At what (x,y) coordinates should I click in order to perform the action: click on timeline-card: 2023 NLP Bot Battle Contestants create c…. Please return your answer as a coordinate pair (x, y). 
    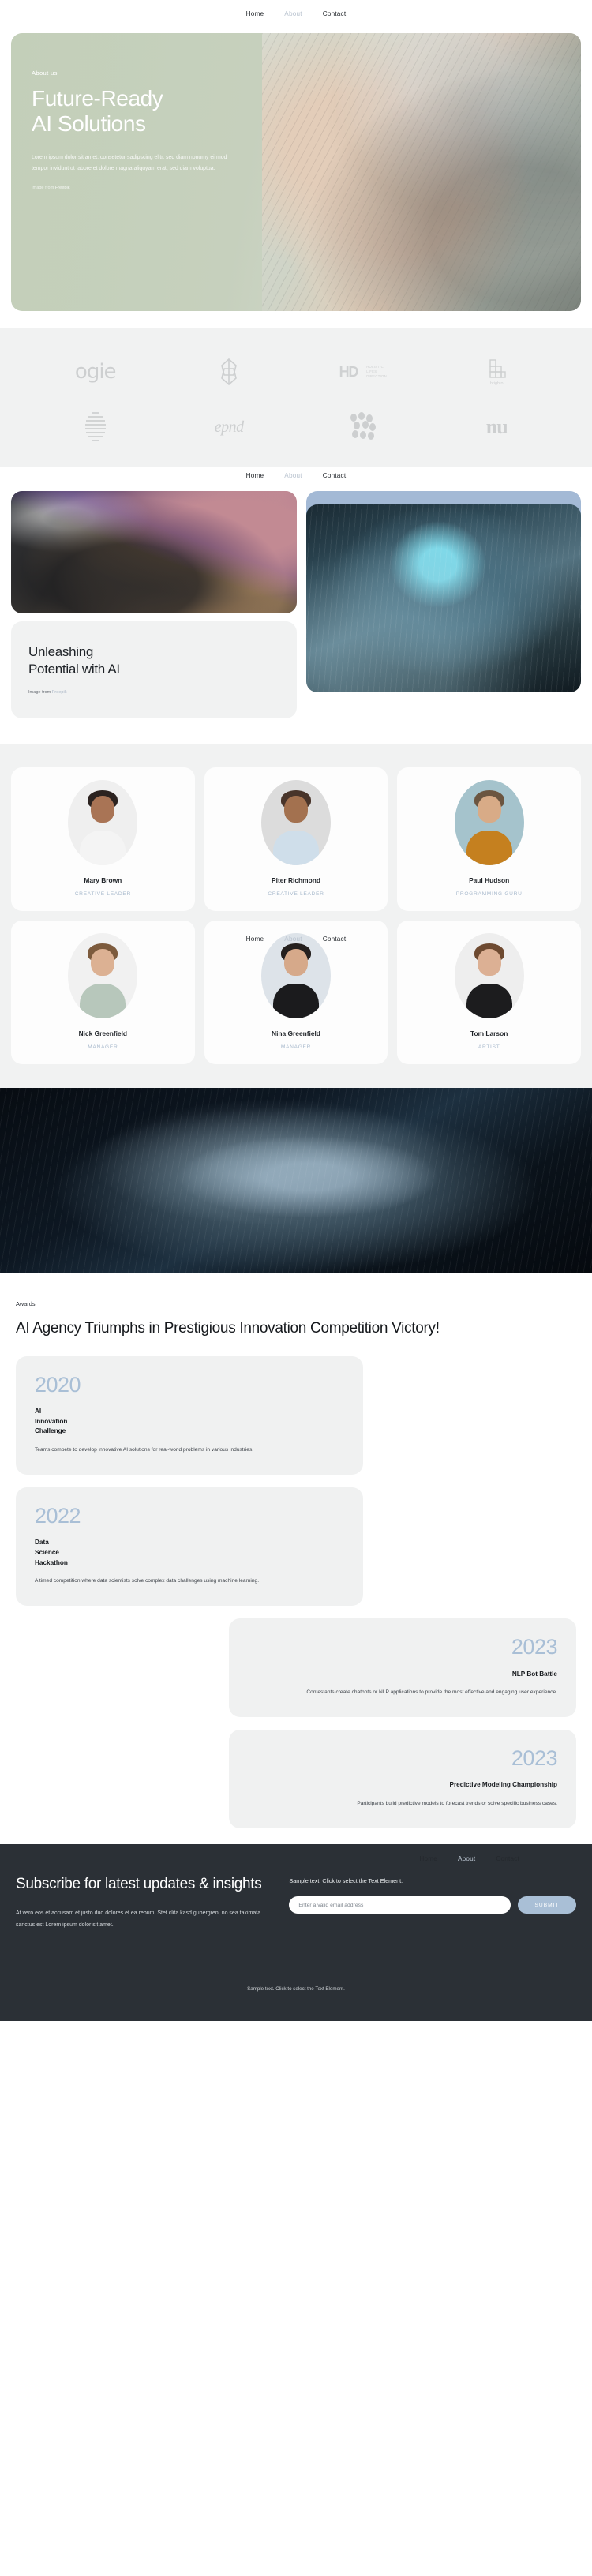
    Looking at the image, I should click on (402, 1668).